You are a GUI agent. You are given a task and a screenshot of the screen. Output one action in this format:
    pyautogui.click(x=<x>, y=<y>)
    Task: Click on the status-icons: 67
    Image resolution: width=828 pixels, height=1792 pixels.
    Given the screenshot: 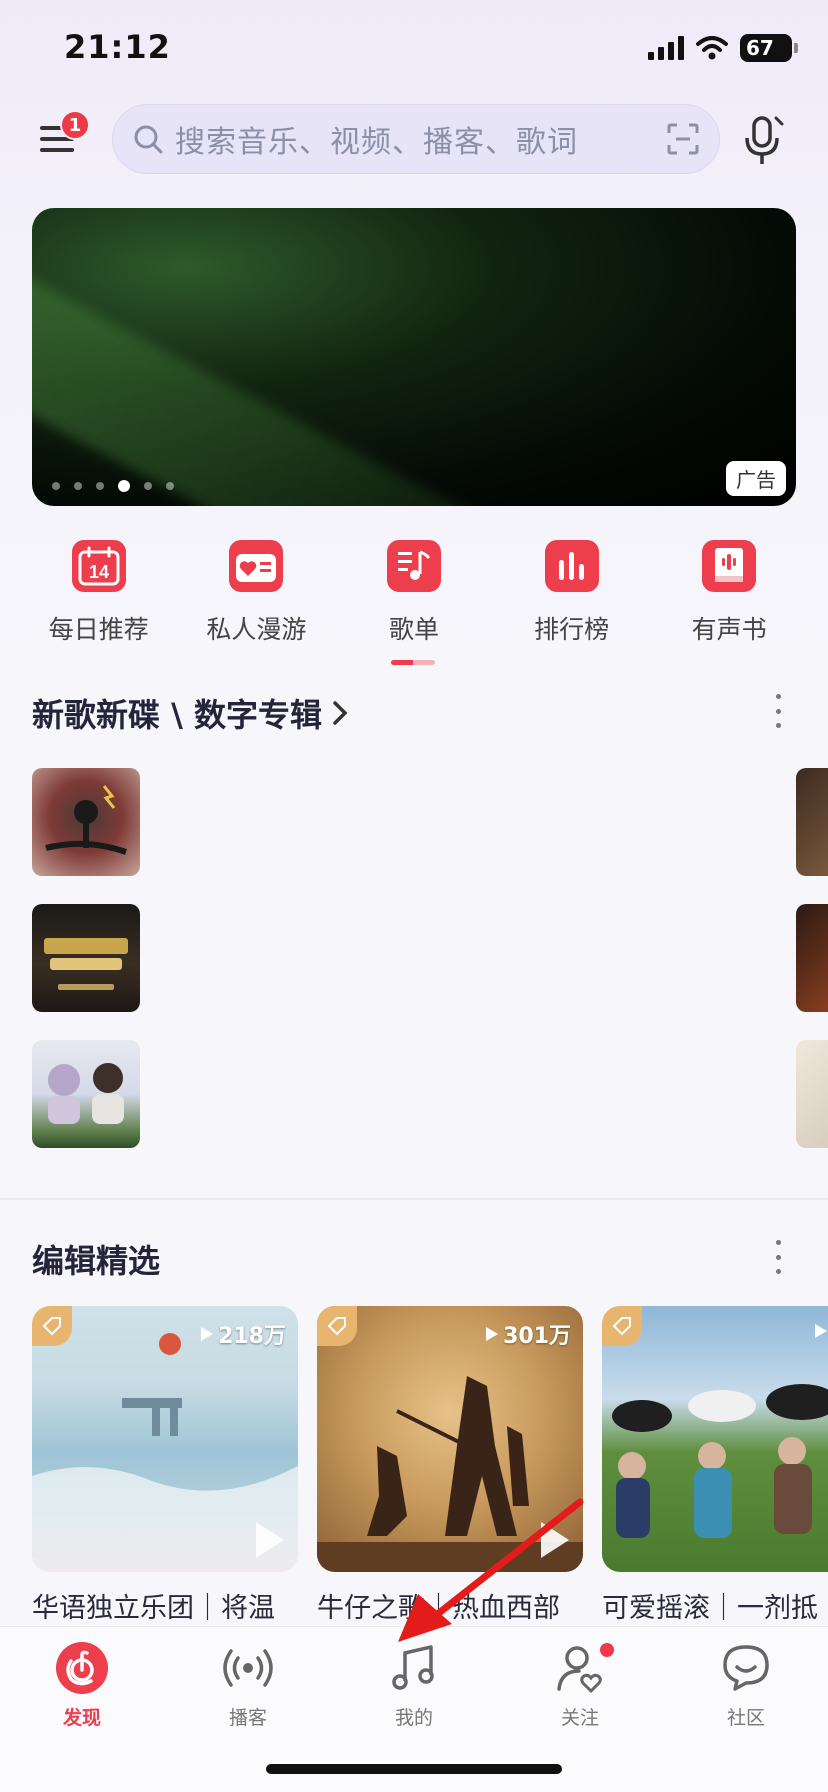 What is the action you would take?
    pyautogui.click(x=723, y=48)
    